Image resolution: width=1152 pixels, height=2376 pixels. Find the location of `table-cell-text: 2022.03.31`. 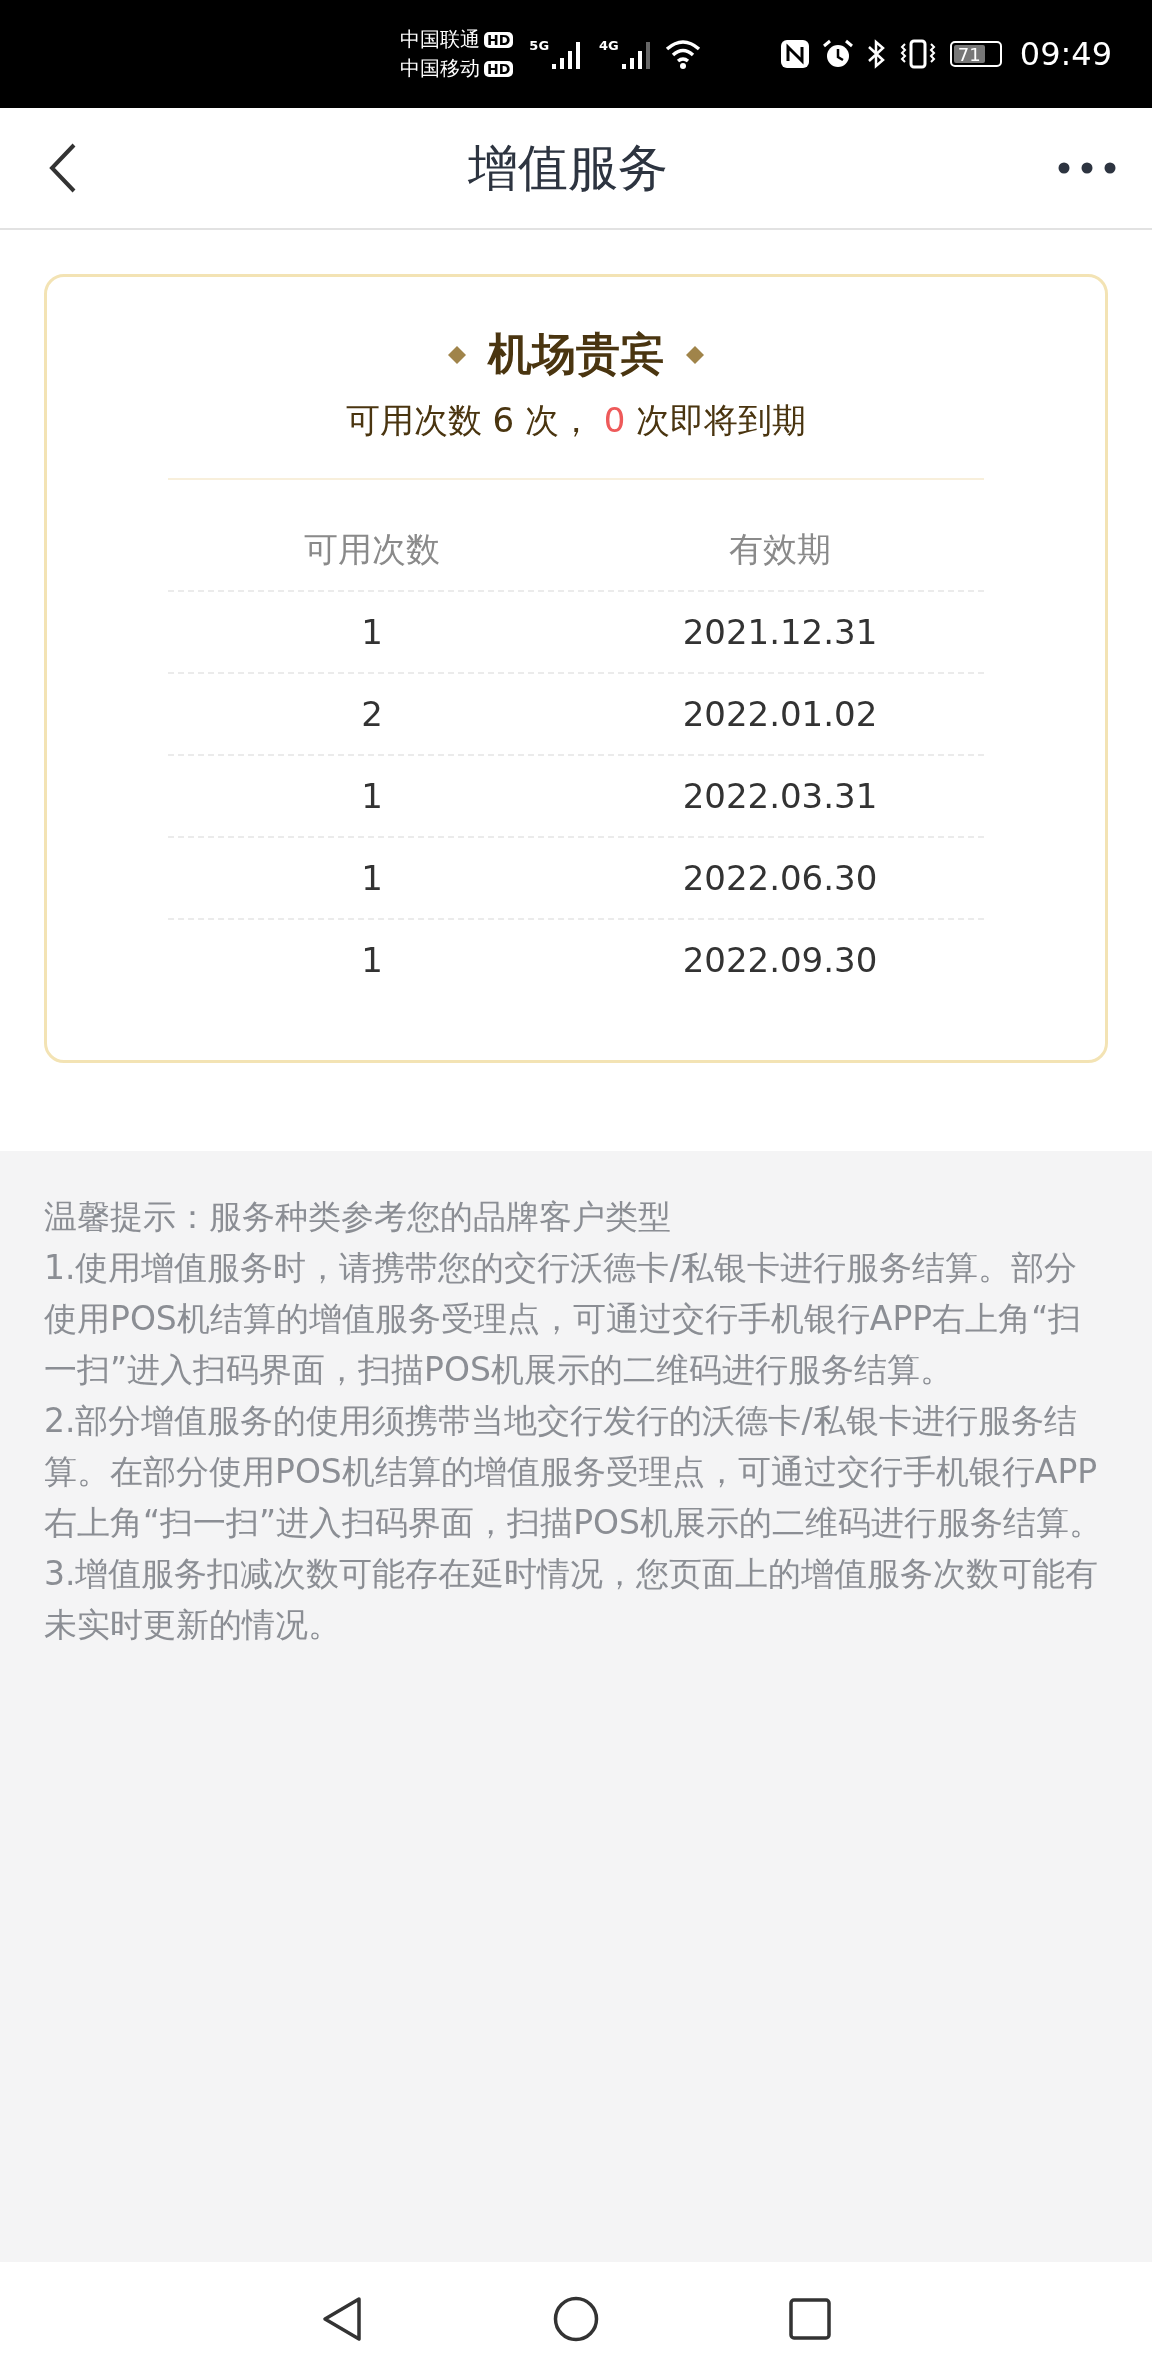

table-cell-text: 2022.03.31 is located at coordinates (780, 796).